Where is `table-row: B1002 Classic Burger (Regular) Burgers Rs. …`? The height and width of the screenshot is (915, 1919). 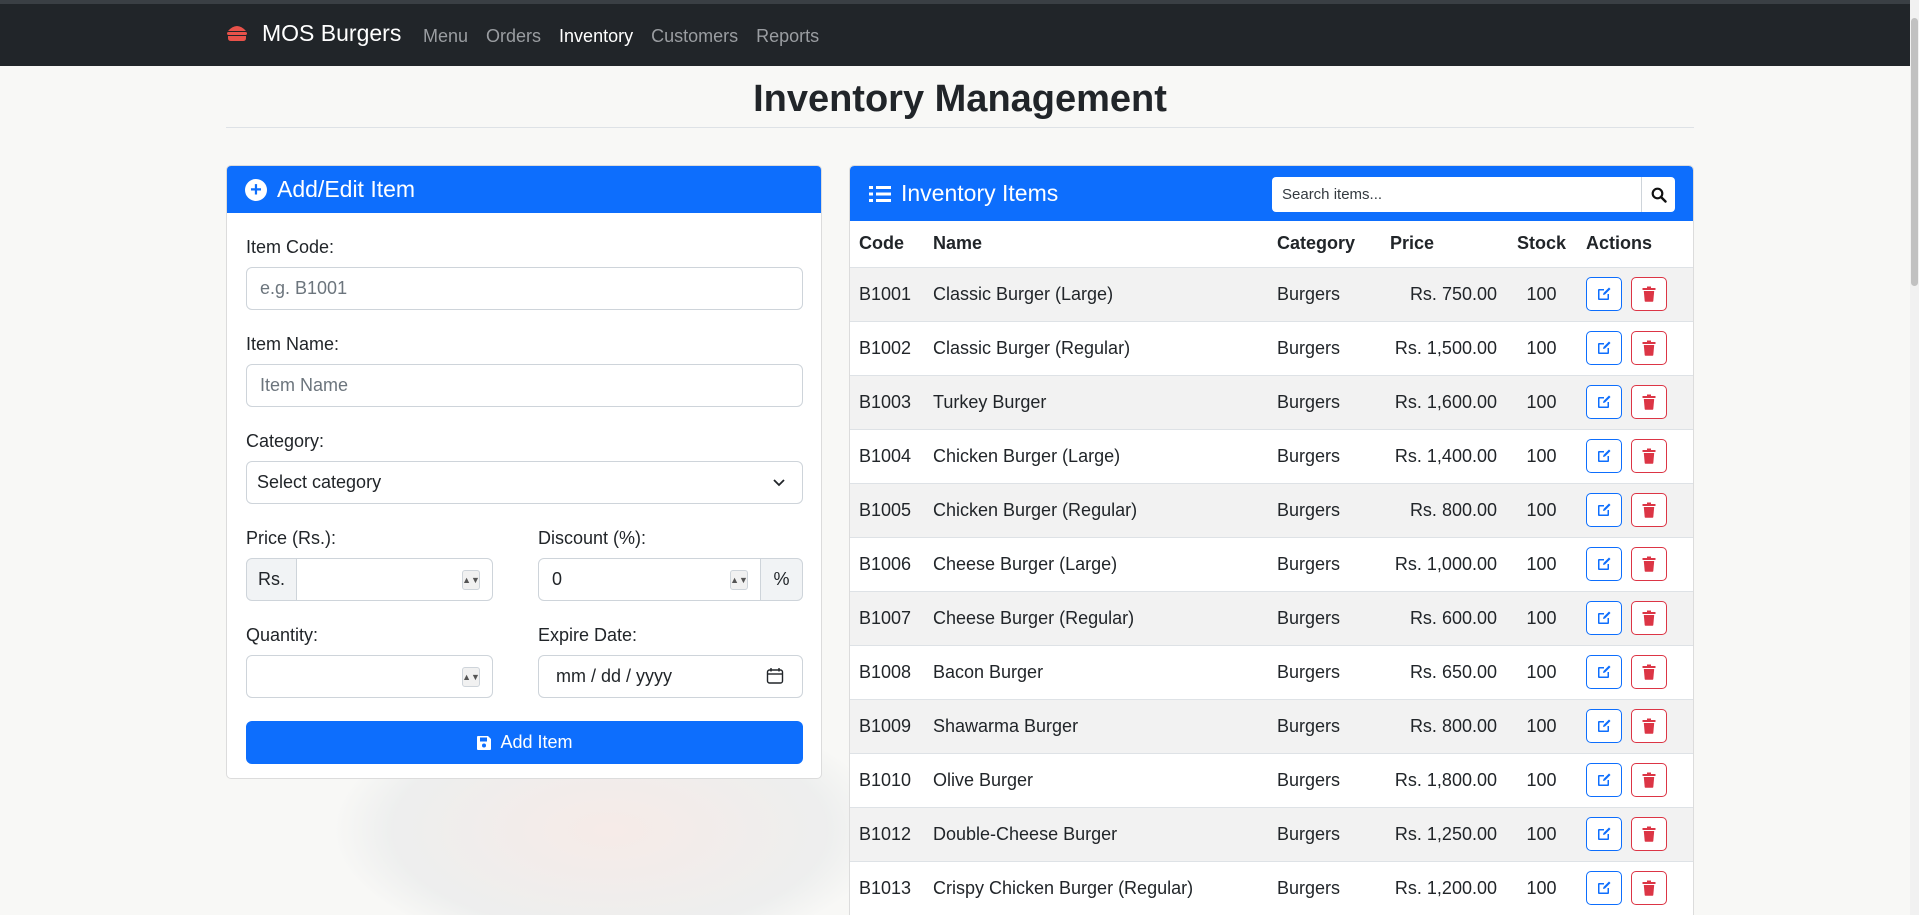 table-row: B1002 Classic Burger (Regular) Burgers Rs. … is located at coordinates (1271, 348).